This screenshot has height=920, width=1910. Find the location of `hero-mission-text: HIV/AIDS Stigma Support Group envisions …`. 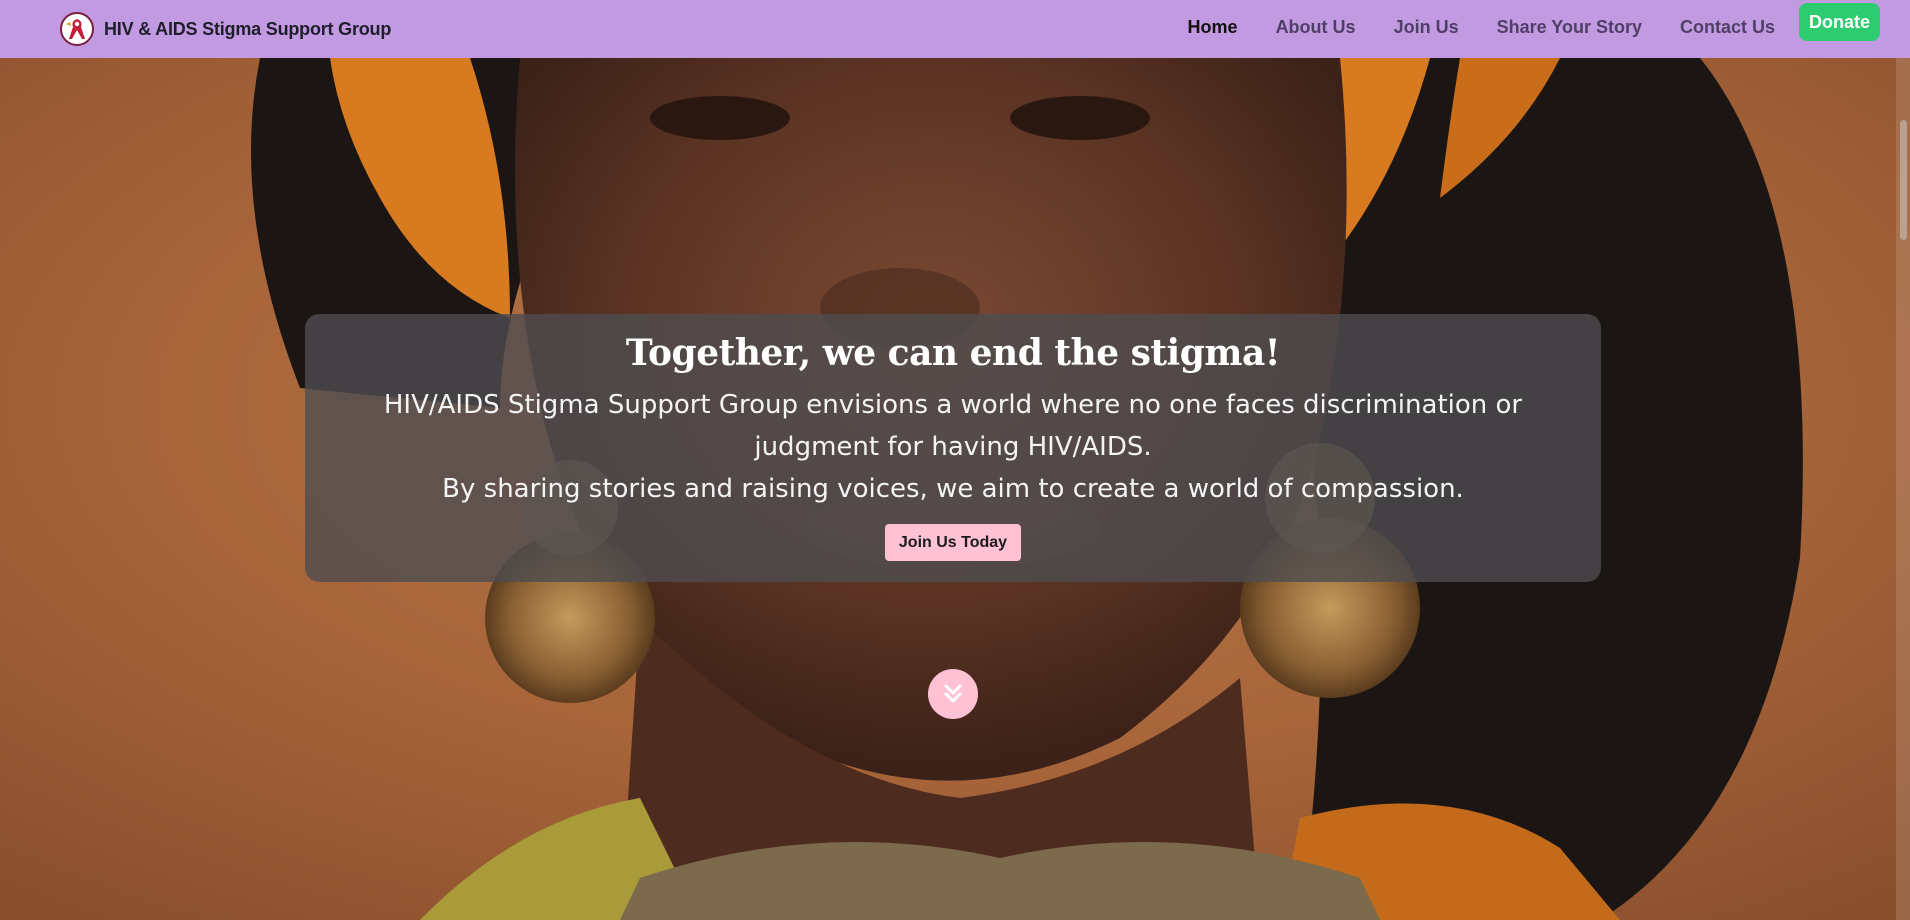

hero-mission-text: HIV/AIDS Stigma Support Group envisions … is located at coordinates (953, 426).